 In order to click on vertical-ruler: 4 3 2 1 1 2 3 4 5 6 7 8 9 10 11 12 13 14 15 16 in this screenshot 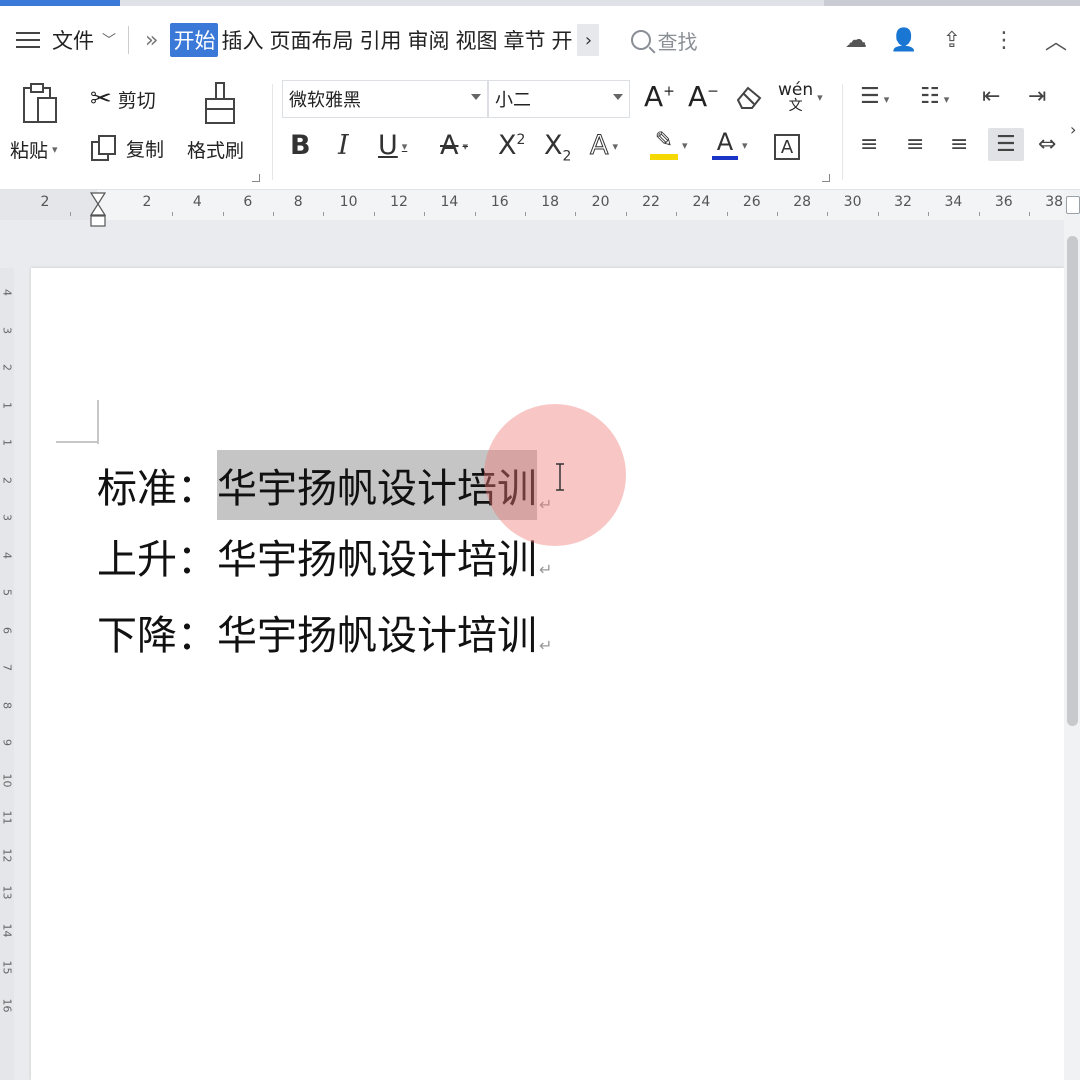, I will do `click(7, 674)`.